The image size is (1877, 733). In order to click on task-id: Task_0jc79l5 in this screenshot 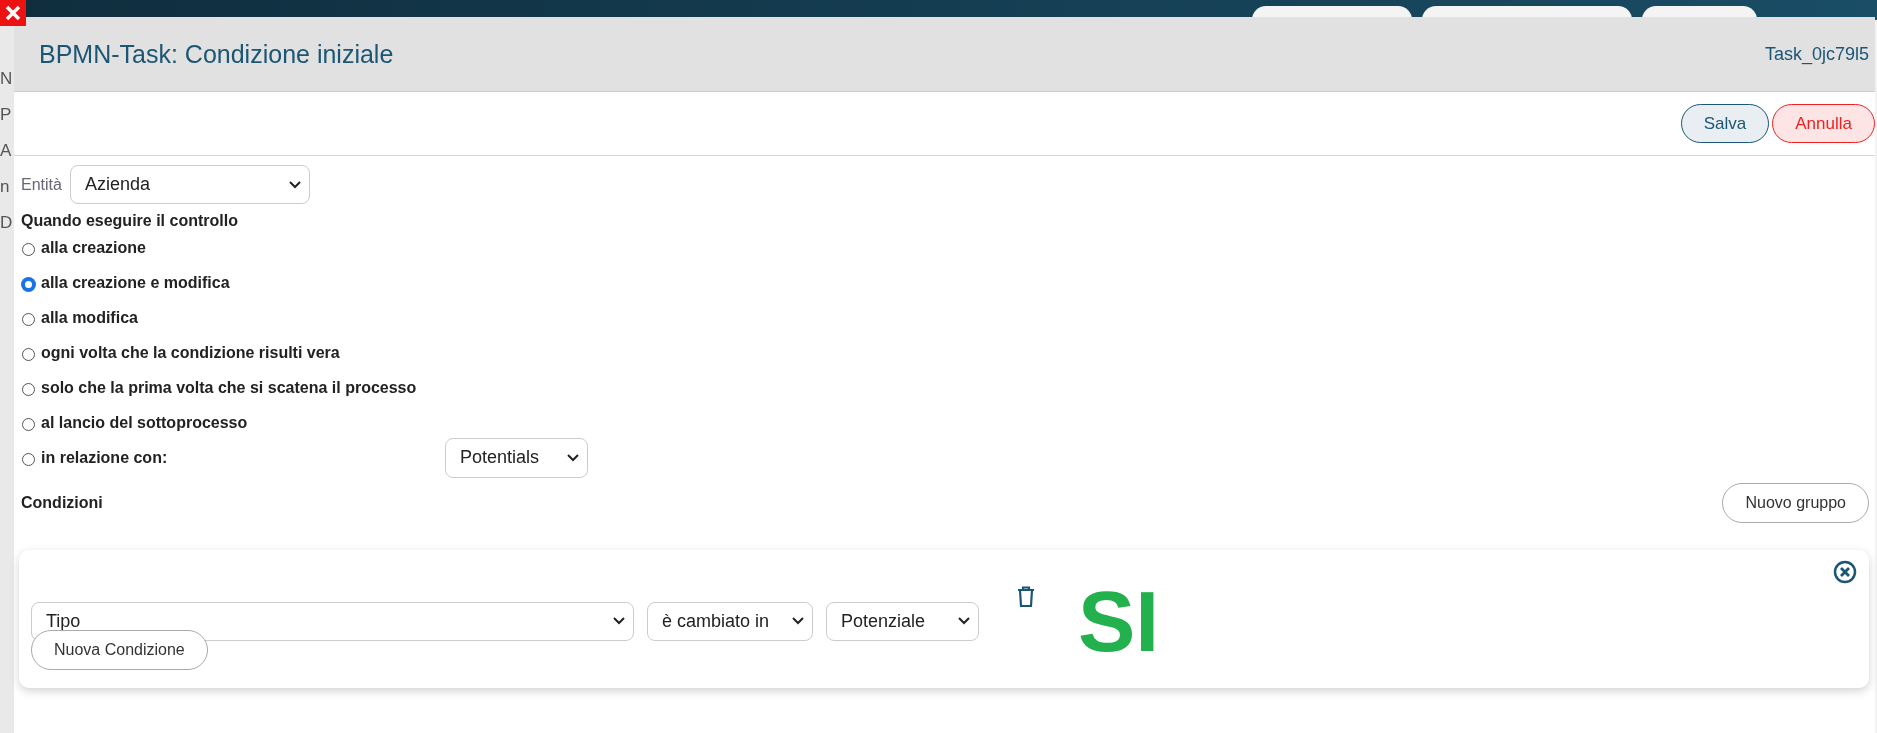, I will do `click(1816, 54)`.